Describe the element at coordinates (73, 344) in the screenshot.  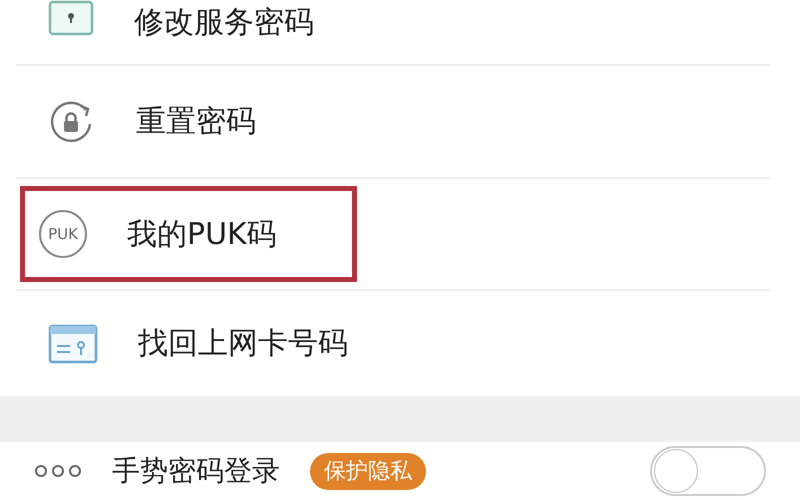
I see `card-icon` at that location.